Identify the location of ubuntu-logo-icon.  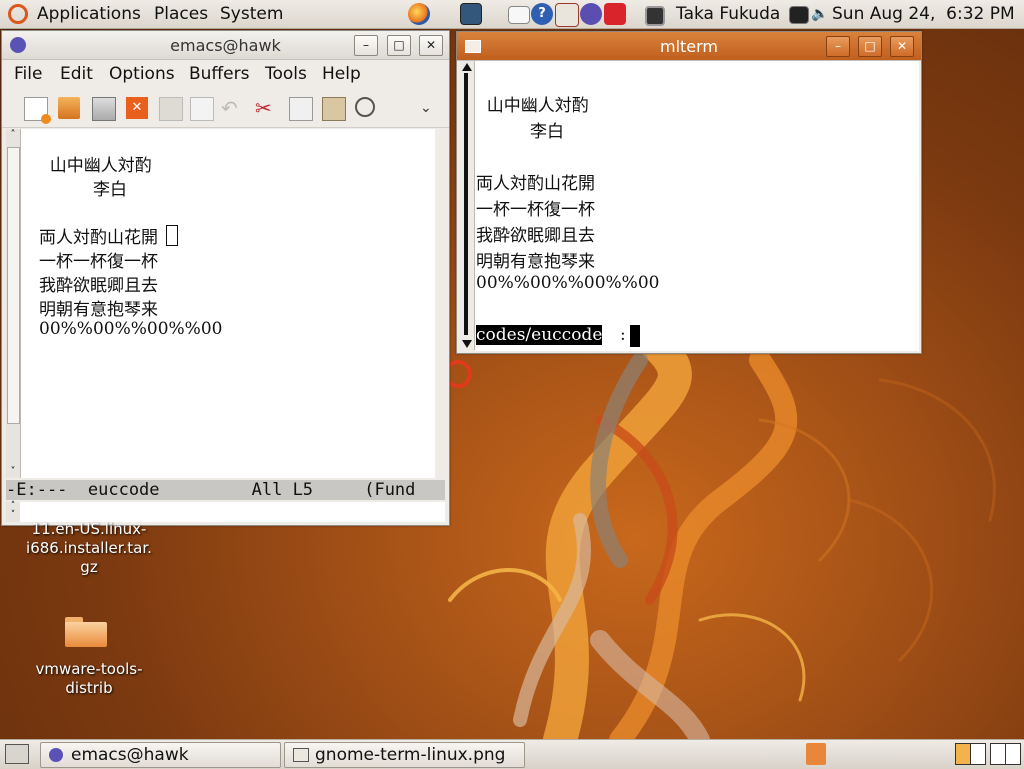
(18, 14).